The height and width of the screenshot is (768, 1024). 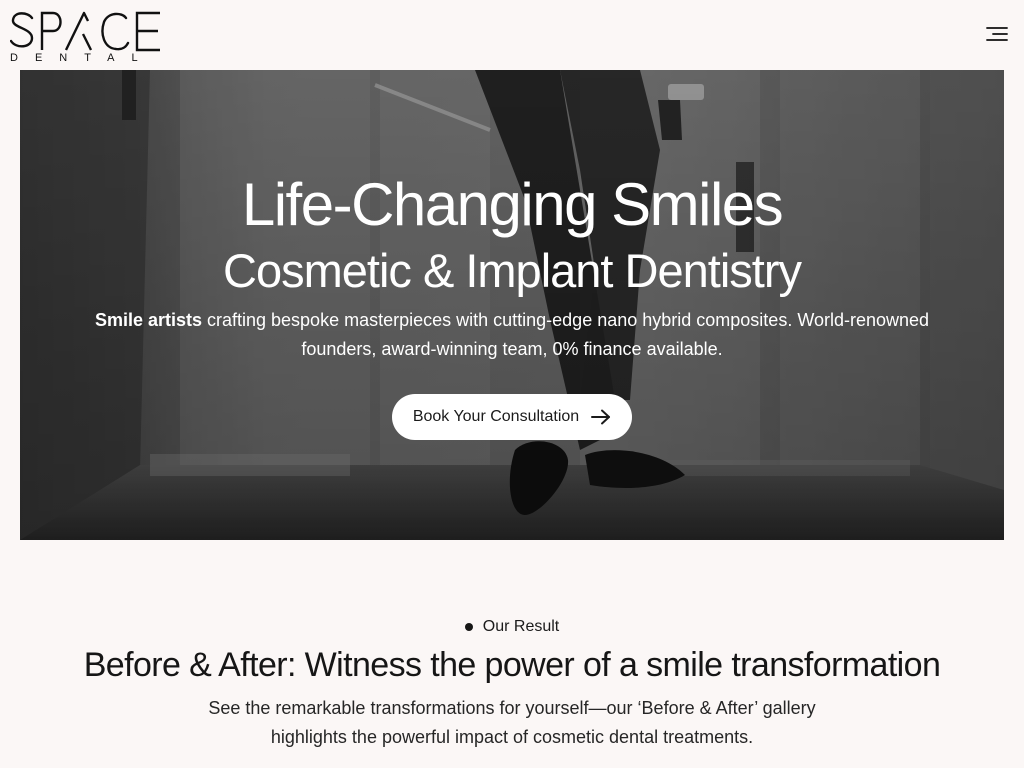 What do you see at coordinates (148, 320) in the screenshot?
I see `hero-description-emphasis: Smile artists` at bounding box center [148, 320].